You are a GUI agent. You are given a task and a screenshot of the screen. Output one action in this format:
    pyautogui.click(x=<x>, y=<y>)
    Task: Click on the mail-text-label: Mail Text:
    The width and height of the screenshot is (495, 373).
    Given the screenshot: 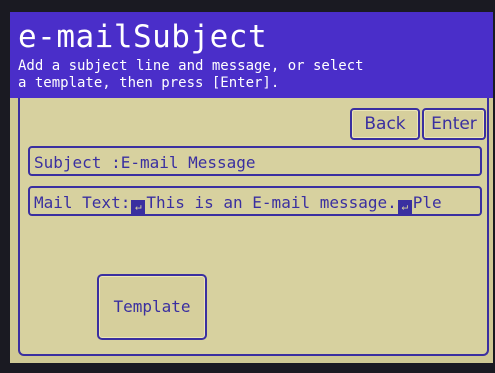 What is the action you would take?
    pyautogui.click(x=82, y=202)
    